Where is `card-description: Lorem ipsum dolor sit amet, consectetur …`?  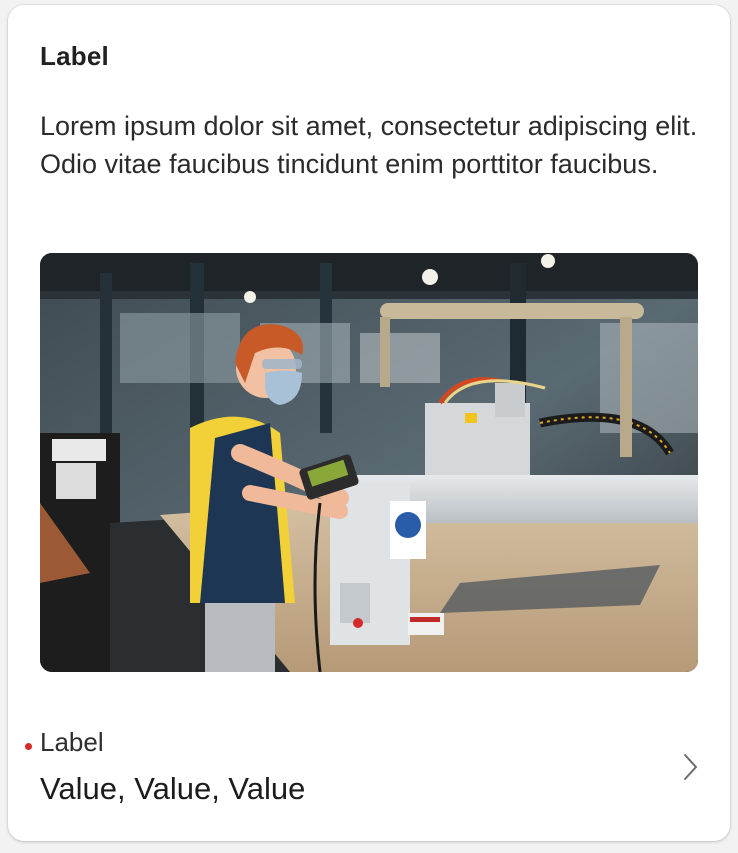 card-description: Lorem ipsum dolor sit amet, consectetur … is located at coordinates (369, 145).